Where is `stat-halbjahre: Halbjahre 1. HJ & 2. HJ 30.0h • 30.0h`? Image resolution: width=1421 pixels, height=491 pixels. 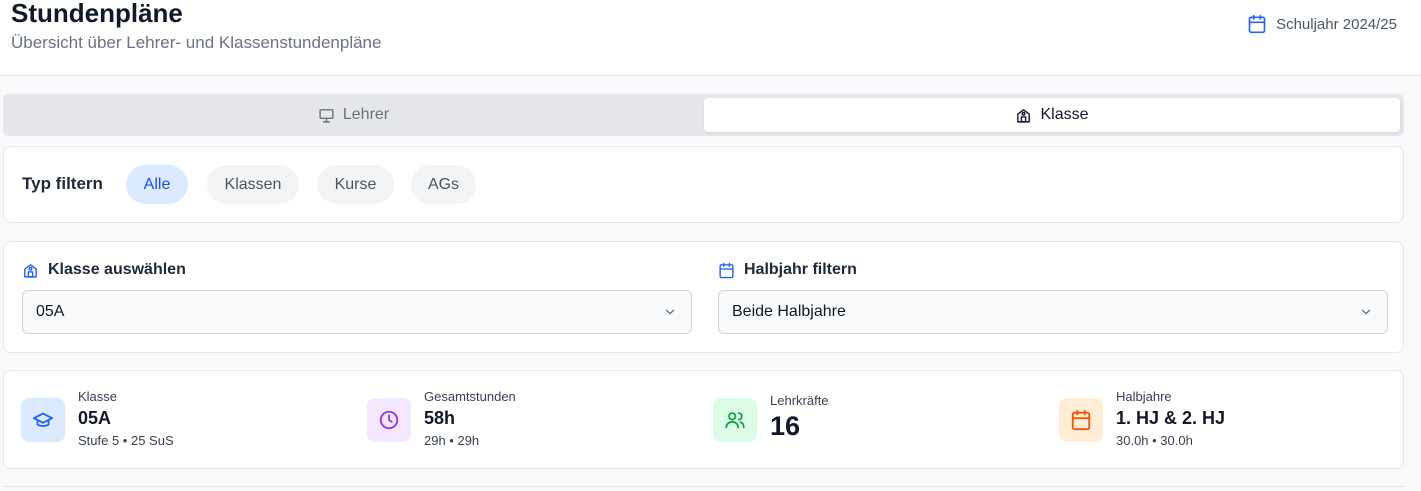 stat-halbjahre: Halbjahre 1. HJ & 2. HJ 30.0h • 30.0h is located at coordinates (1229, 420).